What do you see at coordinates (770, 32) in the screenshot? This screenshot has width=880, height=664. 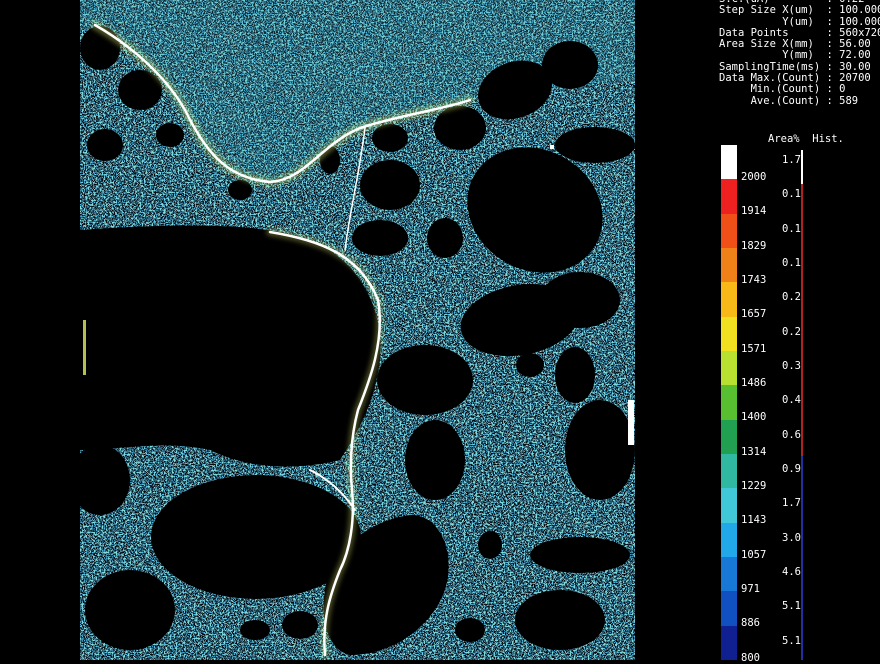 I see `info-label: Data Points` at bounding box center [770, 32].